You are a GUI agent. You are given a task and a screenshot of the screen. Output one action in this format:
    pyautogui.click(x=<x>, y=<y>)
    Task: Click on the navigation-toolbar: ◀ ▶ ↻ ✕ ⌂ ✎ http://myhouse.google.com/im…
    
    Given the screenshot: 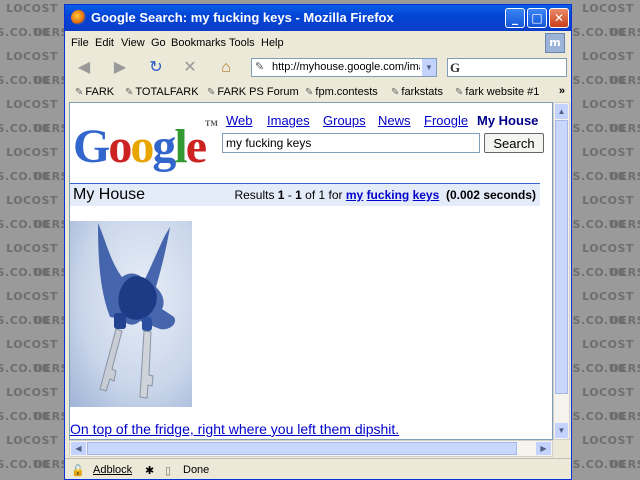 What is the action you would take?
    pyautogui.click(x=318, y=68)
    